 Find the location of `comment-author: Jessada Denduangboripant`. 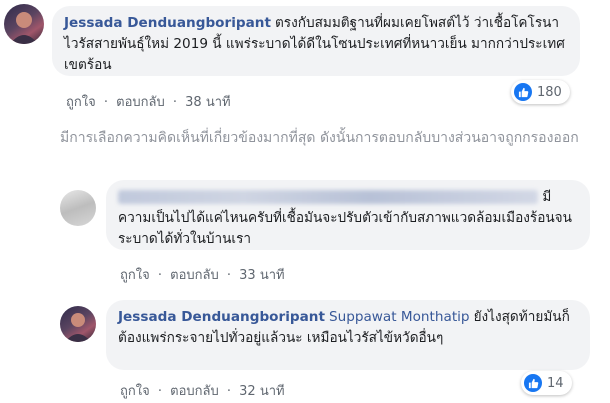

comment-author: Jessada Denduangboripant is located at coordinates (167, 23).